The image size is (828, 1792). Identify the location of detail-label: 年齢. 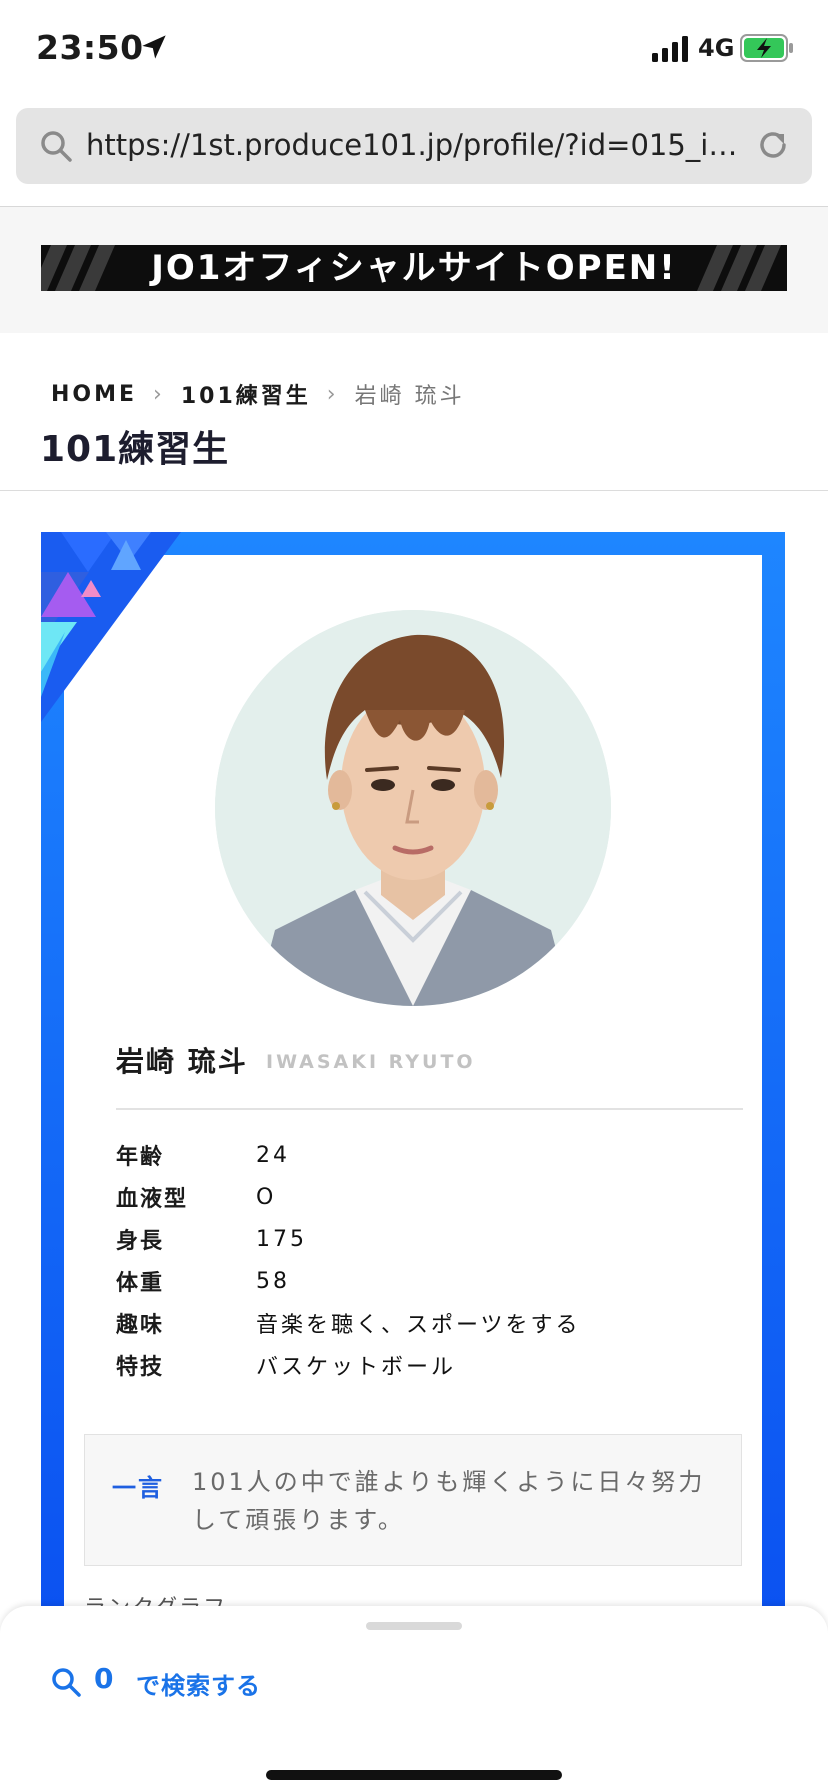
(140, 1157).